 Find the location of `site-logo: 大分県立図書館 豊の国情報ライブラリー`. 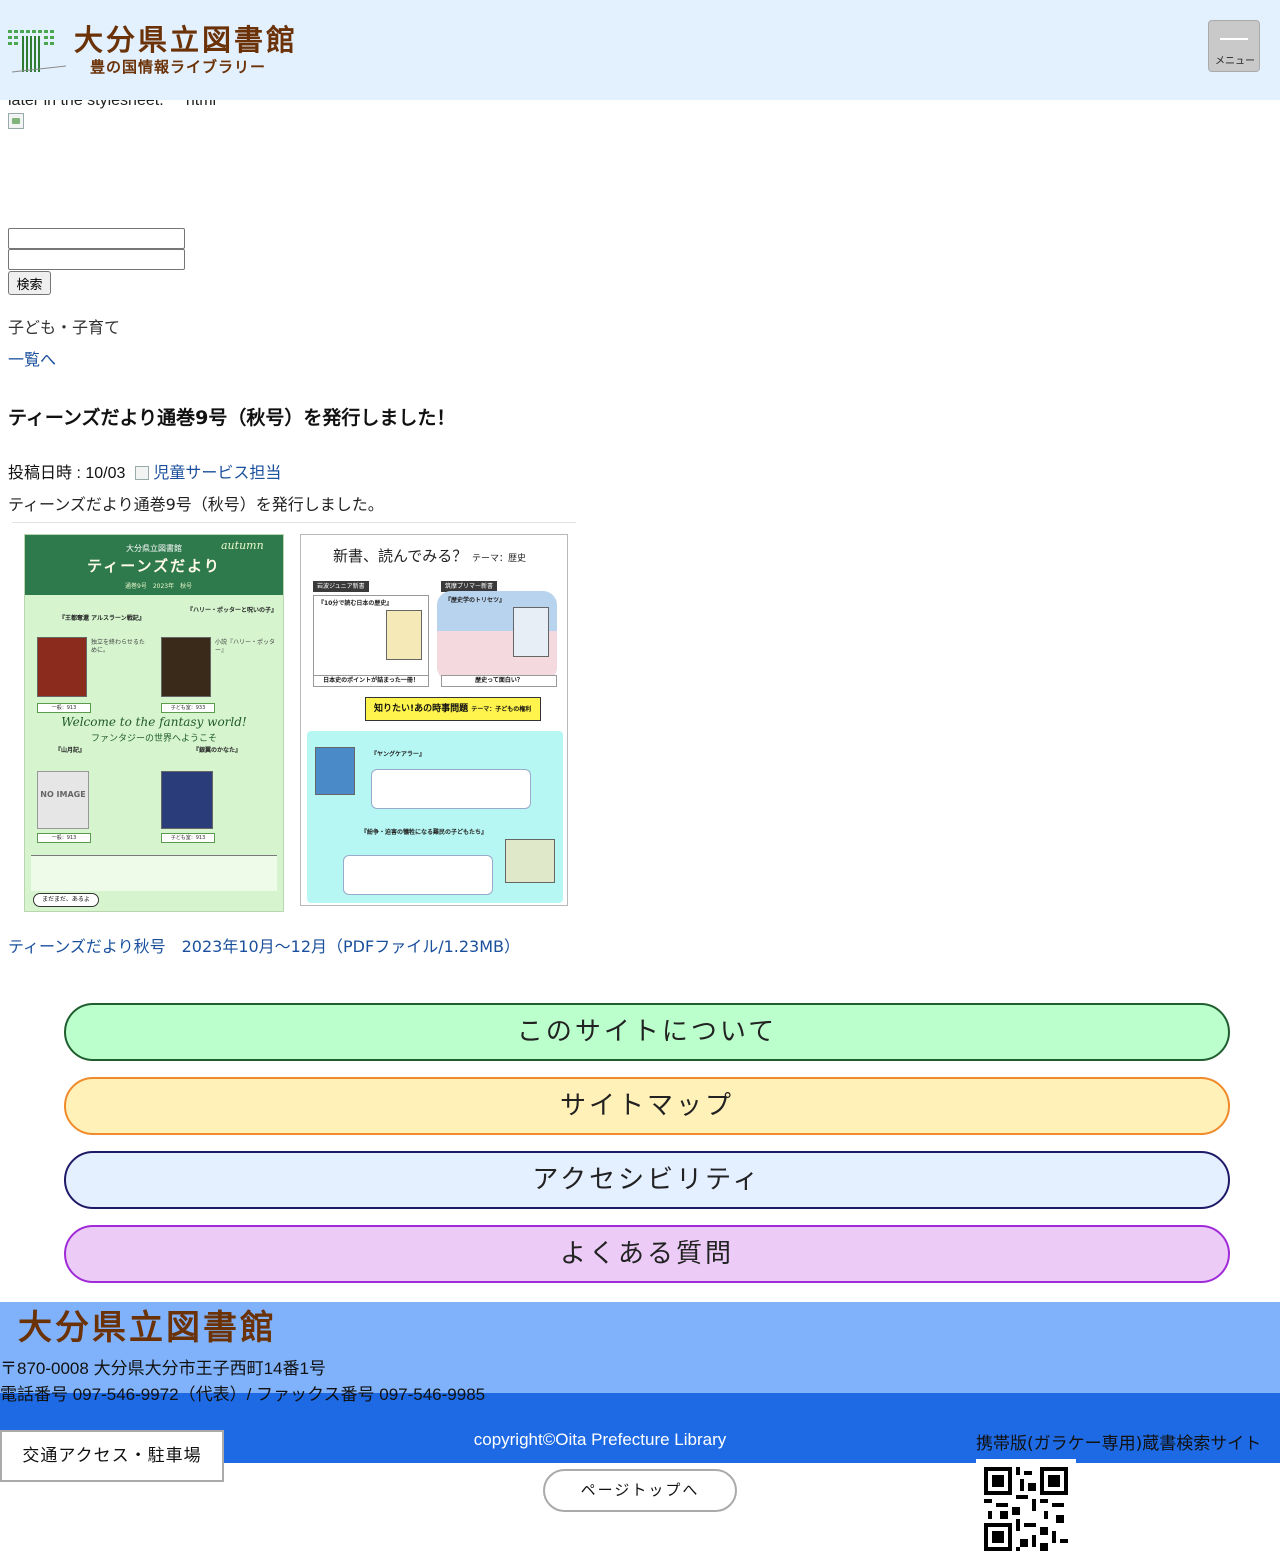

site-logo: 大分県立図書館 豊の国情報ライブラリー is located at coordinates (153, 50).